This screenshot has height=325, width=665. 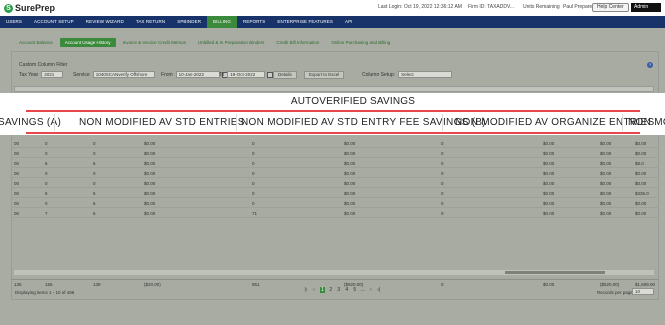 I want to click on tax-year-select: 2021, so click(x=52, y=74).